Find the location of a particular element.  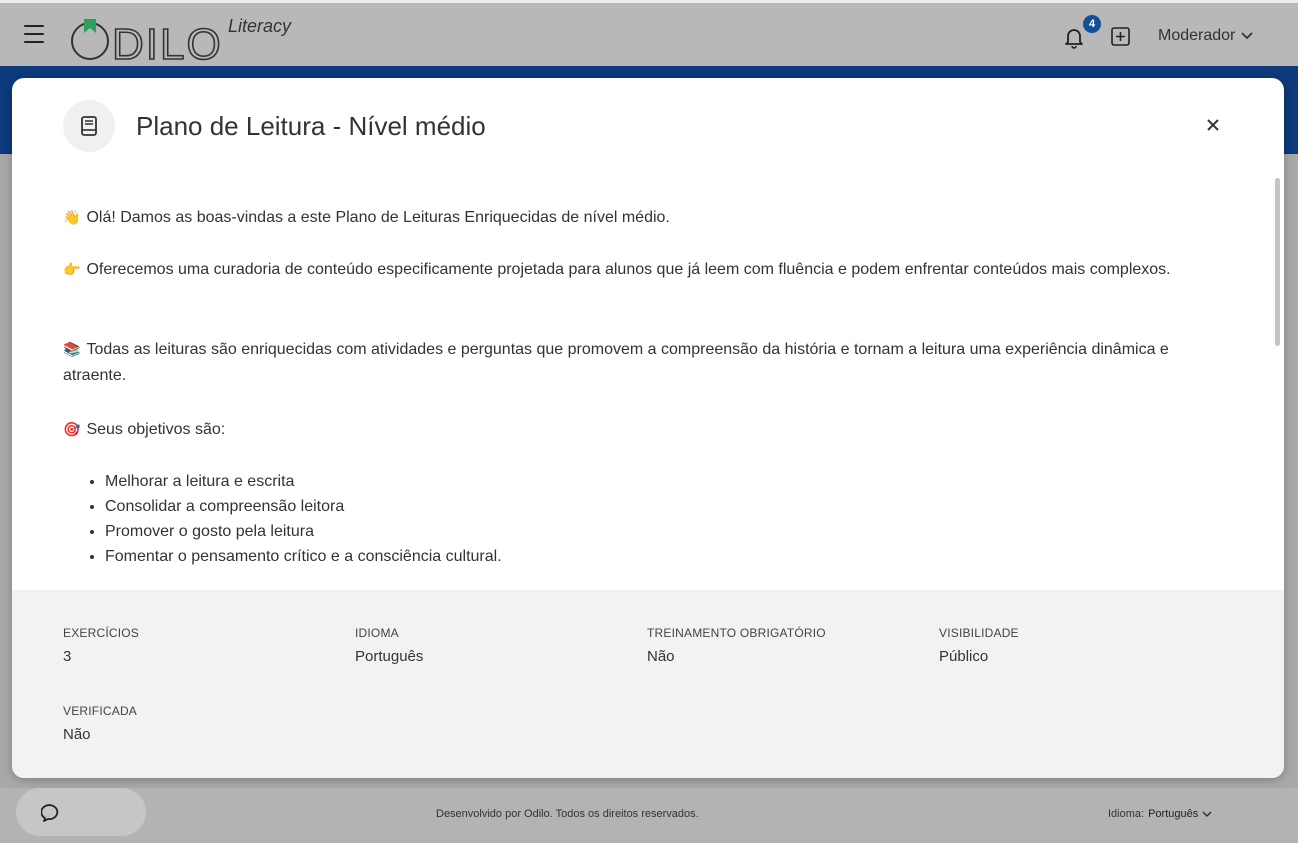

user-menu: Moderador is located at coordinates (1206, 36).